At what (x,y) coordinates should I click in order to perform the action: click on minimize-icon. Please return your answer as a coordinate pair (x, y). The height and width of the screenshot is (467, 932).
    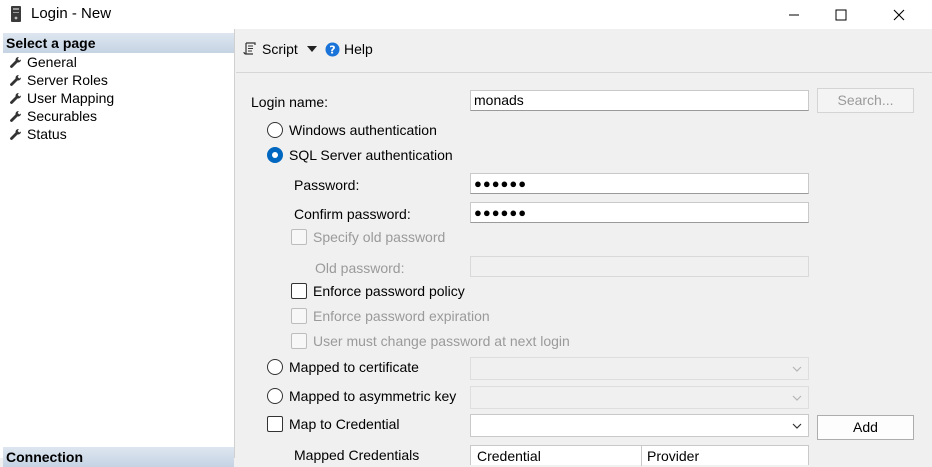
    Looking at the image, I should click on (794, 14).